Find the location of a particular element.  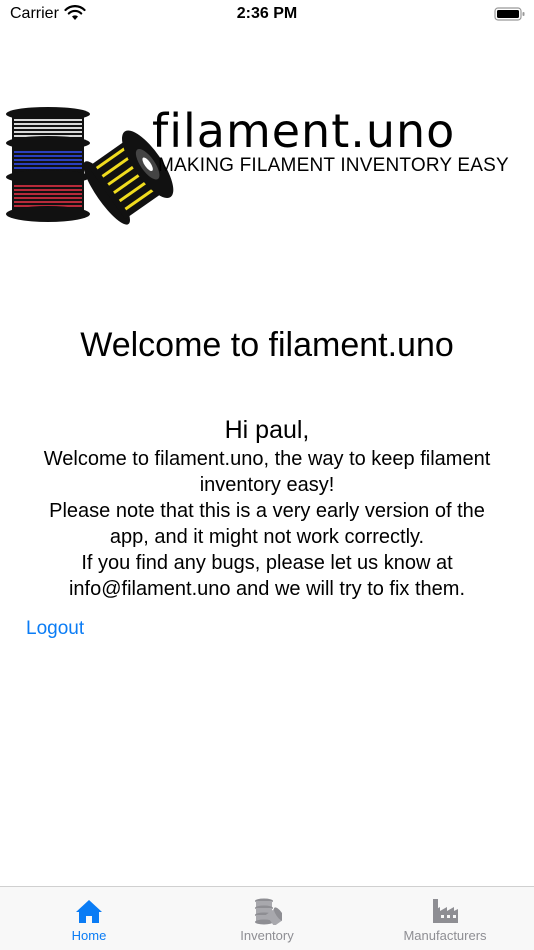

tab-label: Manufacturers is located at coordinates (445, 935).